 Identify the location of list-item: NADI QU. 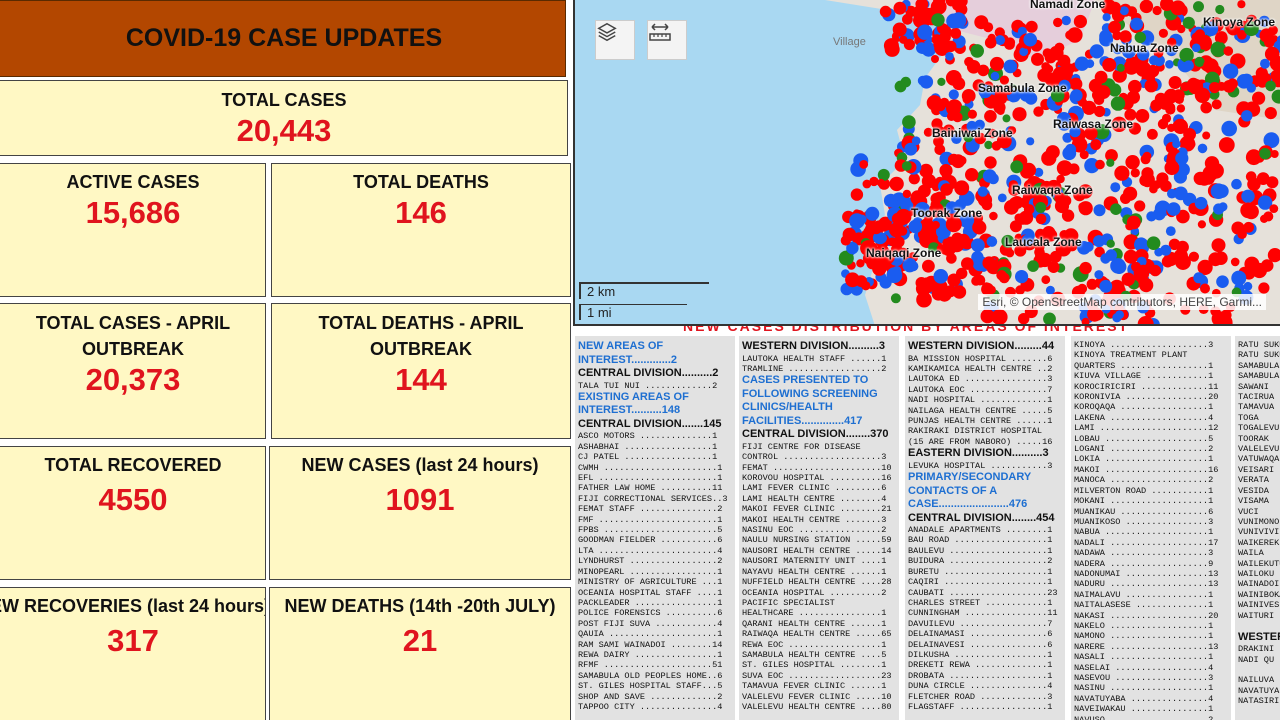
(1256, 659).